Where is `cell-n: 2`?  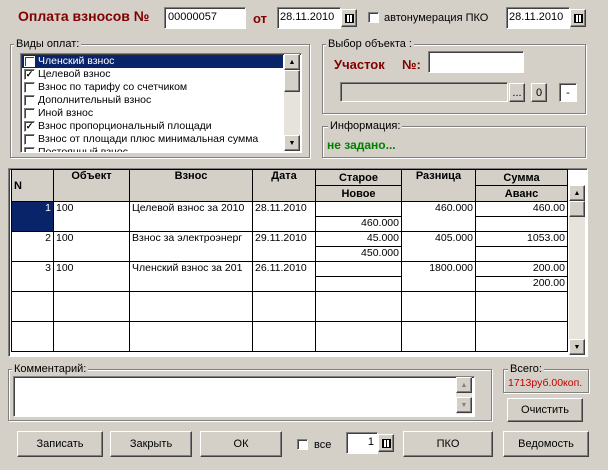
cell-n: 2 is located at coordinates (32, 246).